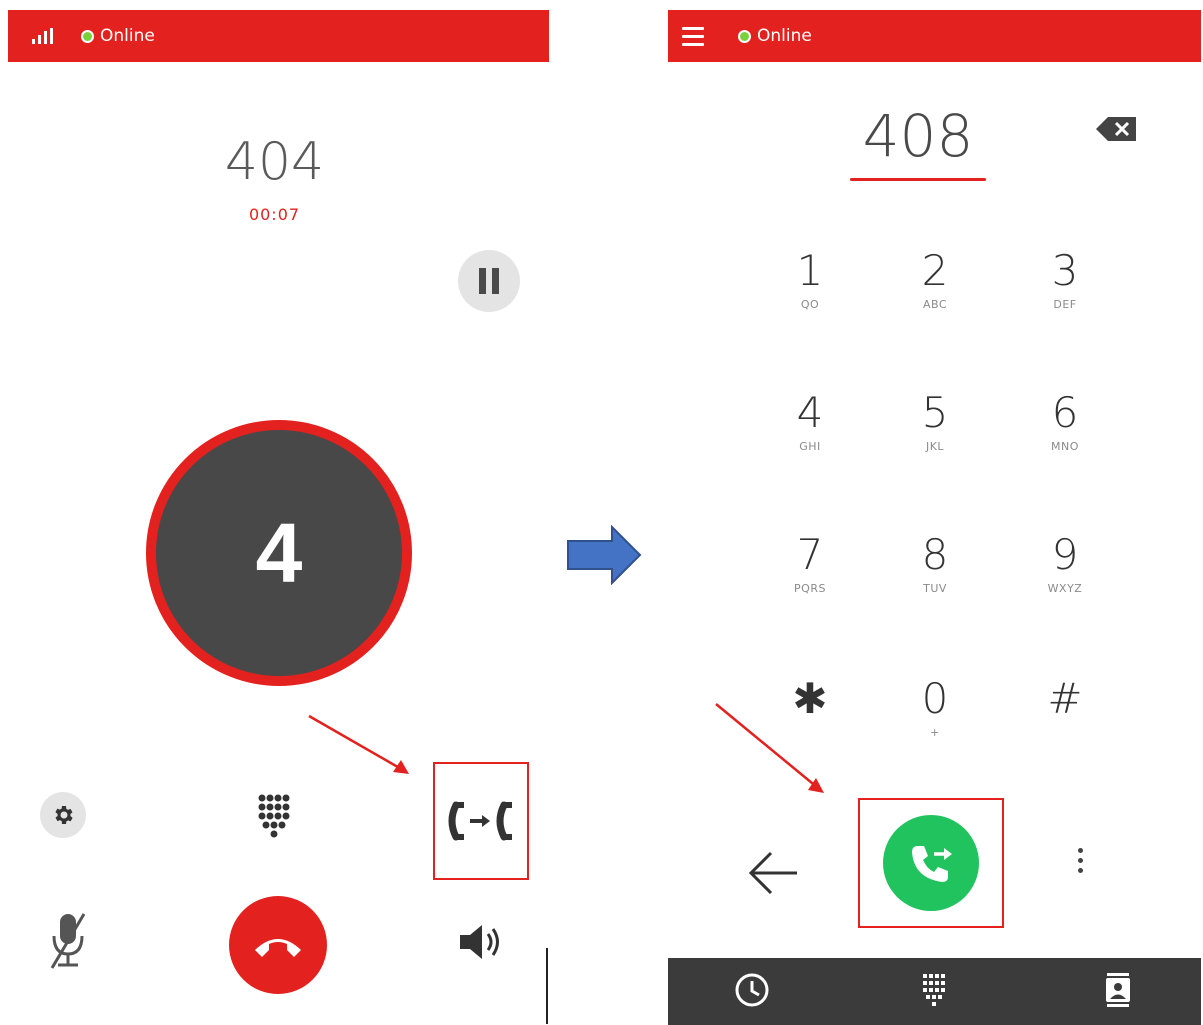 The height and width of the screenshot is (1025, 1203). What do you see at coordinates (1065, 564) in the screenshot?
I see `key-9: 9 WXYZ` at bounding box center [1065, 564].